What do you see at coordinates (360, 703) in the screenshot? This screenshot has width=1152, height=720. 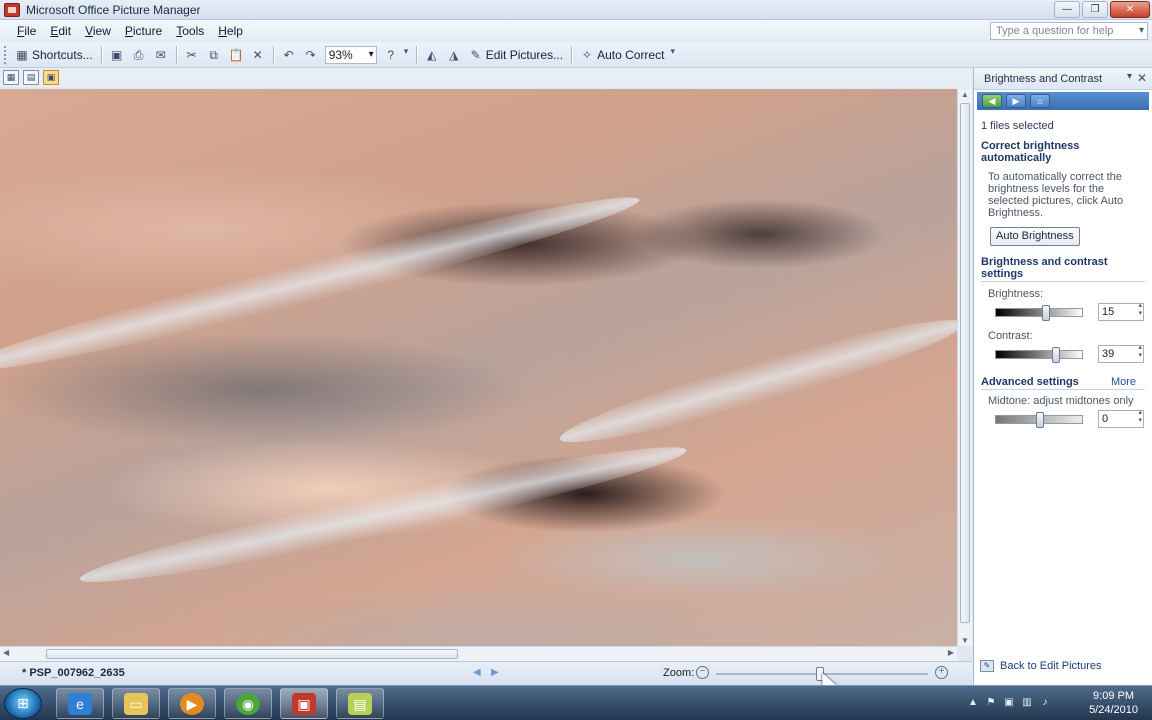 I see `taskbar-notes: ▤` at bounding box center [360, 703].